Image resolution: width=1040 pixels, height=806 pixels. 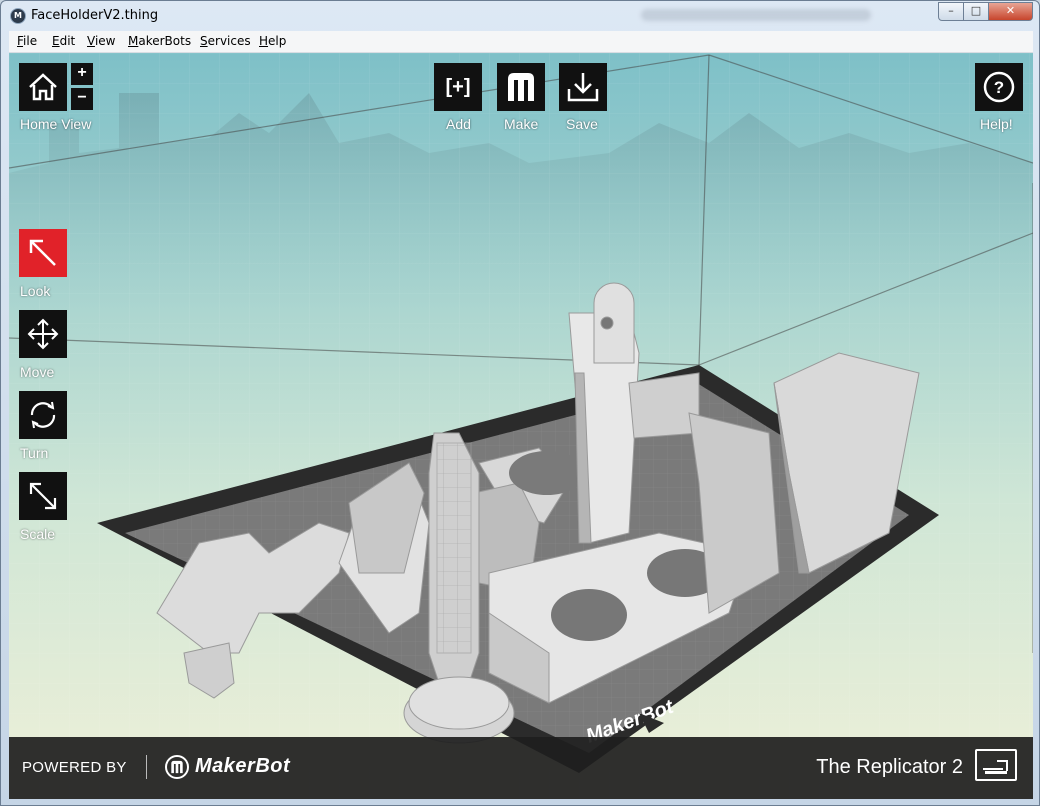 I want to click on makerbot-wordmark: MakerBot, so click(x=243, y=766).